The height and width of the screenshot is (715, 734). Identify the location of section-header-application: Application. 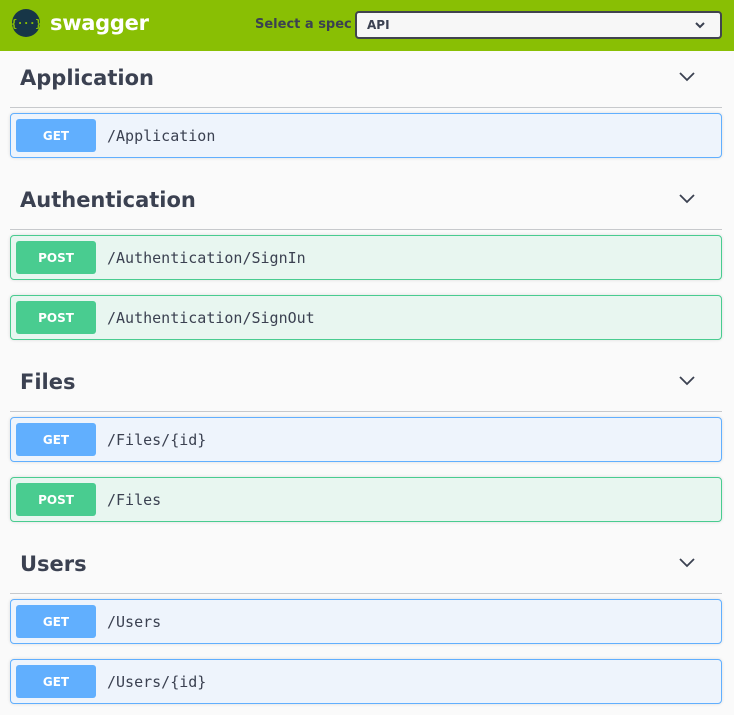
(366, 79).